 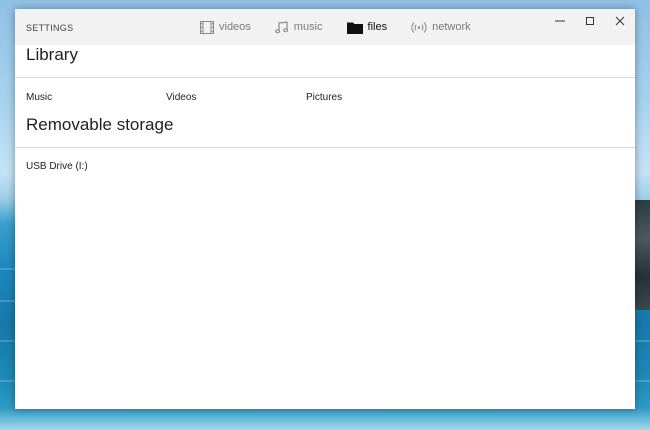 I want to click on tab-files: files, so click(x=367, y=27).